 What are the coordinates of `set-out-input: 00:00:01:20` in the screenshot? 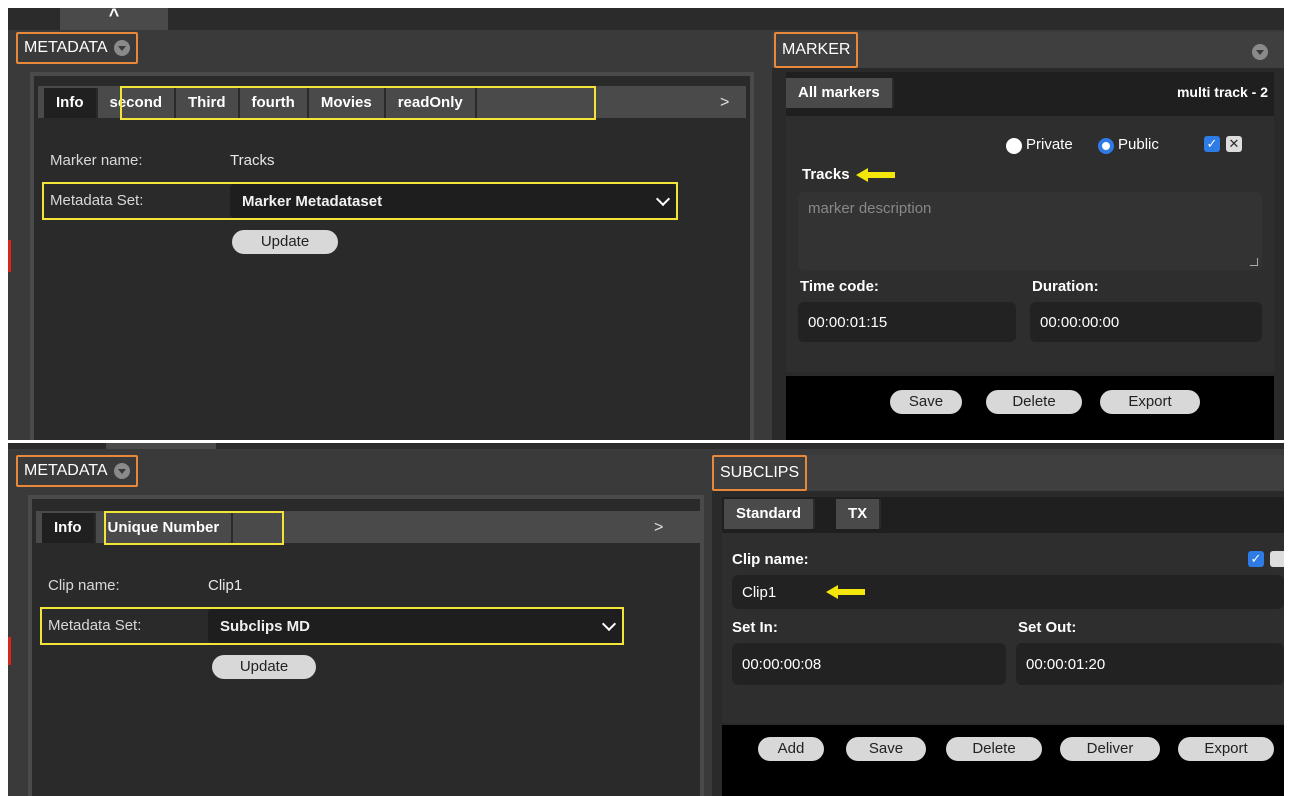 It's located at (1150, 664).